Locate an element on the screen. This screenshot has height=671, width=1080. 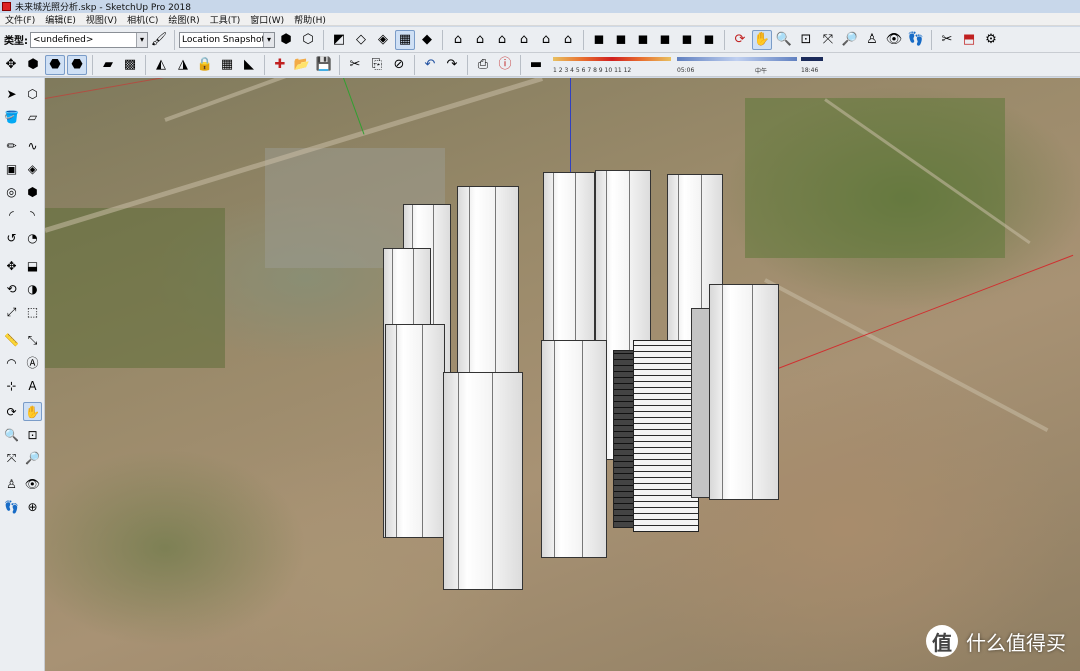
redo-icon: ↷ is located at coordinates (452, 65).